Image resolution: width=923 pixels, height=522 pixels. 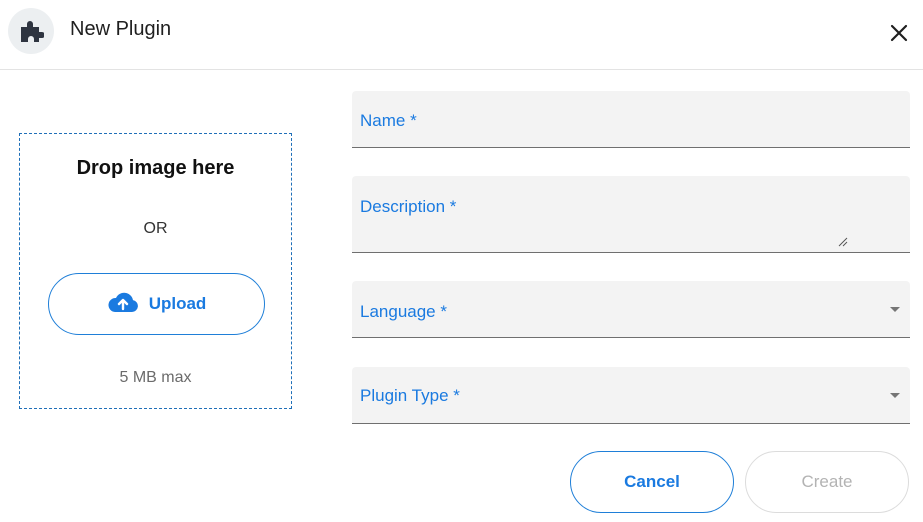 I want to click on close-icon, so click(x=899, y=33).